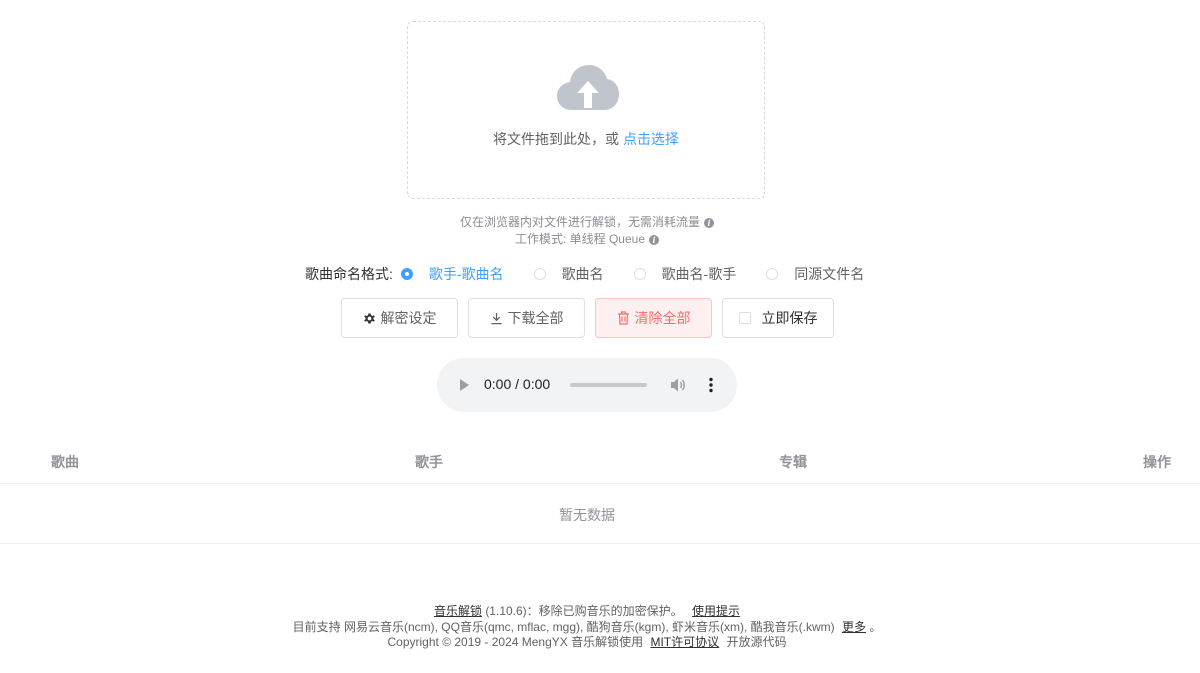 This screenshot has width=1200, height=673. What do you see at coordinates (580, 239) in the screenshot?
I see `tip-work-mode-text: 工作模式: 单线程 Queue` at bounding box center [580, 239].